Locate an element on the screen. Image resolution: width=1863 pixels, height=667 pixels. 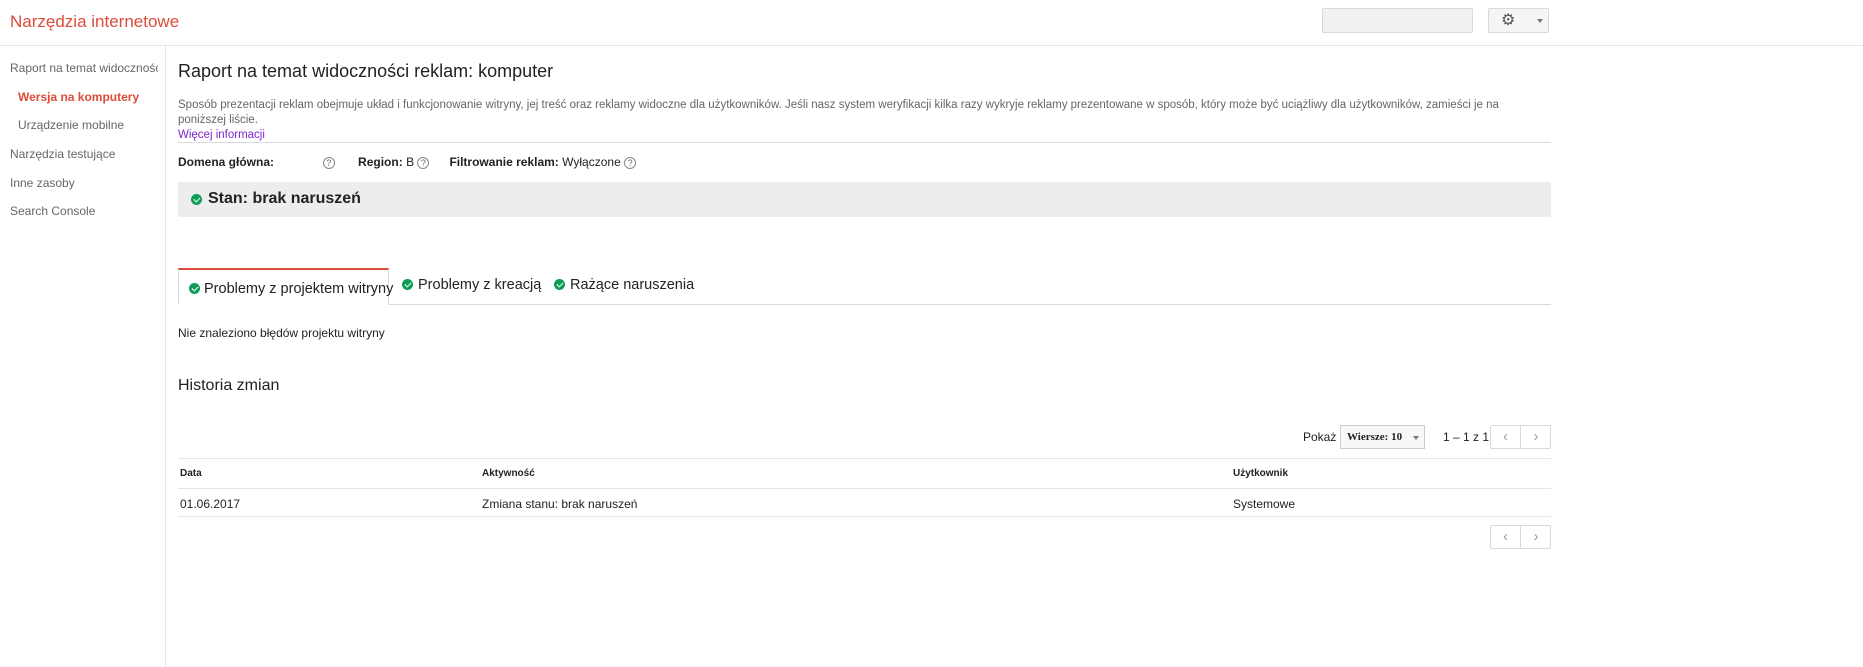
rows-per-page-value: Wiersze: 10 is located at coordinates (1375, 437).